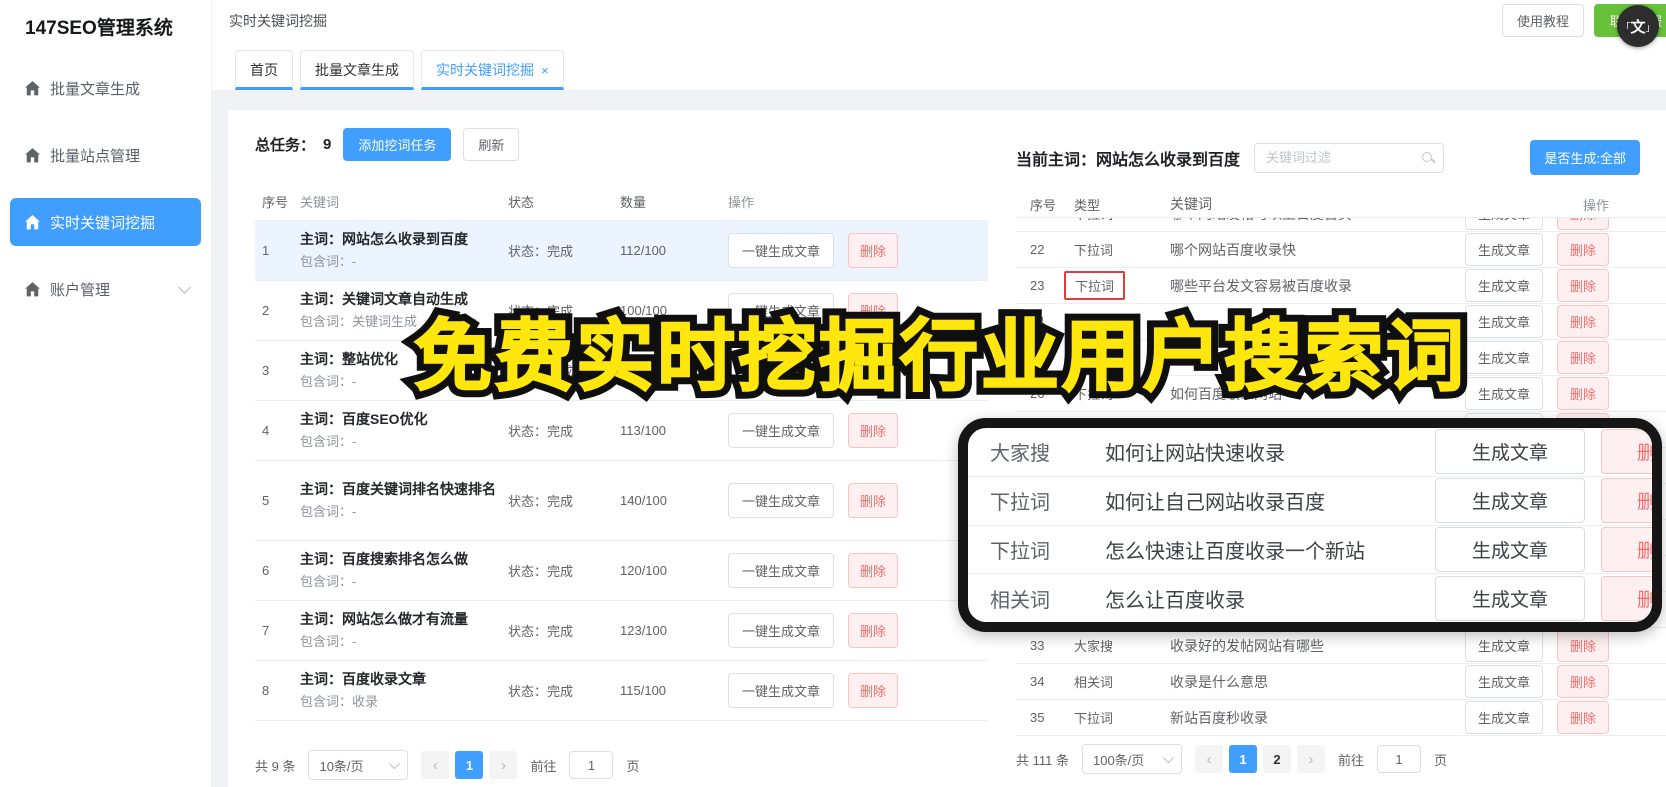 Image resolution: width=1666 pixels, height=787 pixels. I want to click on refresh-button: 刷新, so click(491, 144).